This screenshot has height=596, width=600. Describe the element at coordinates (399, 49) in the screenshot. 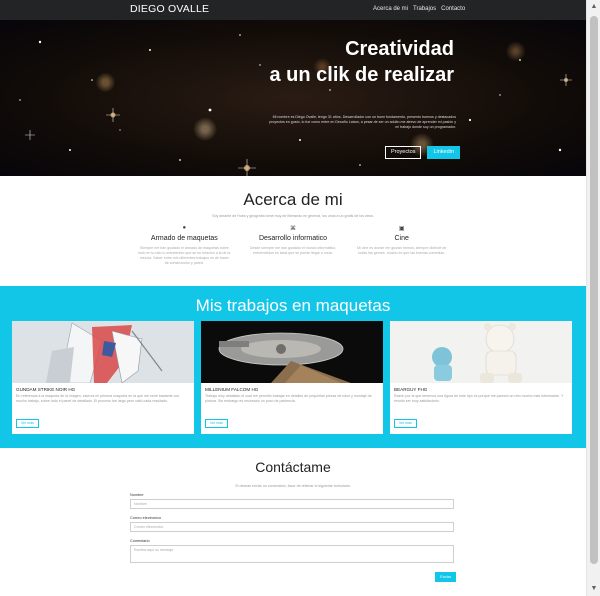

I see `hero-title-line1: Creatividad` at that location.